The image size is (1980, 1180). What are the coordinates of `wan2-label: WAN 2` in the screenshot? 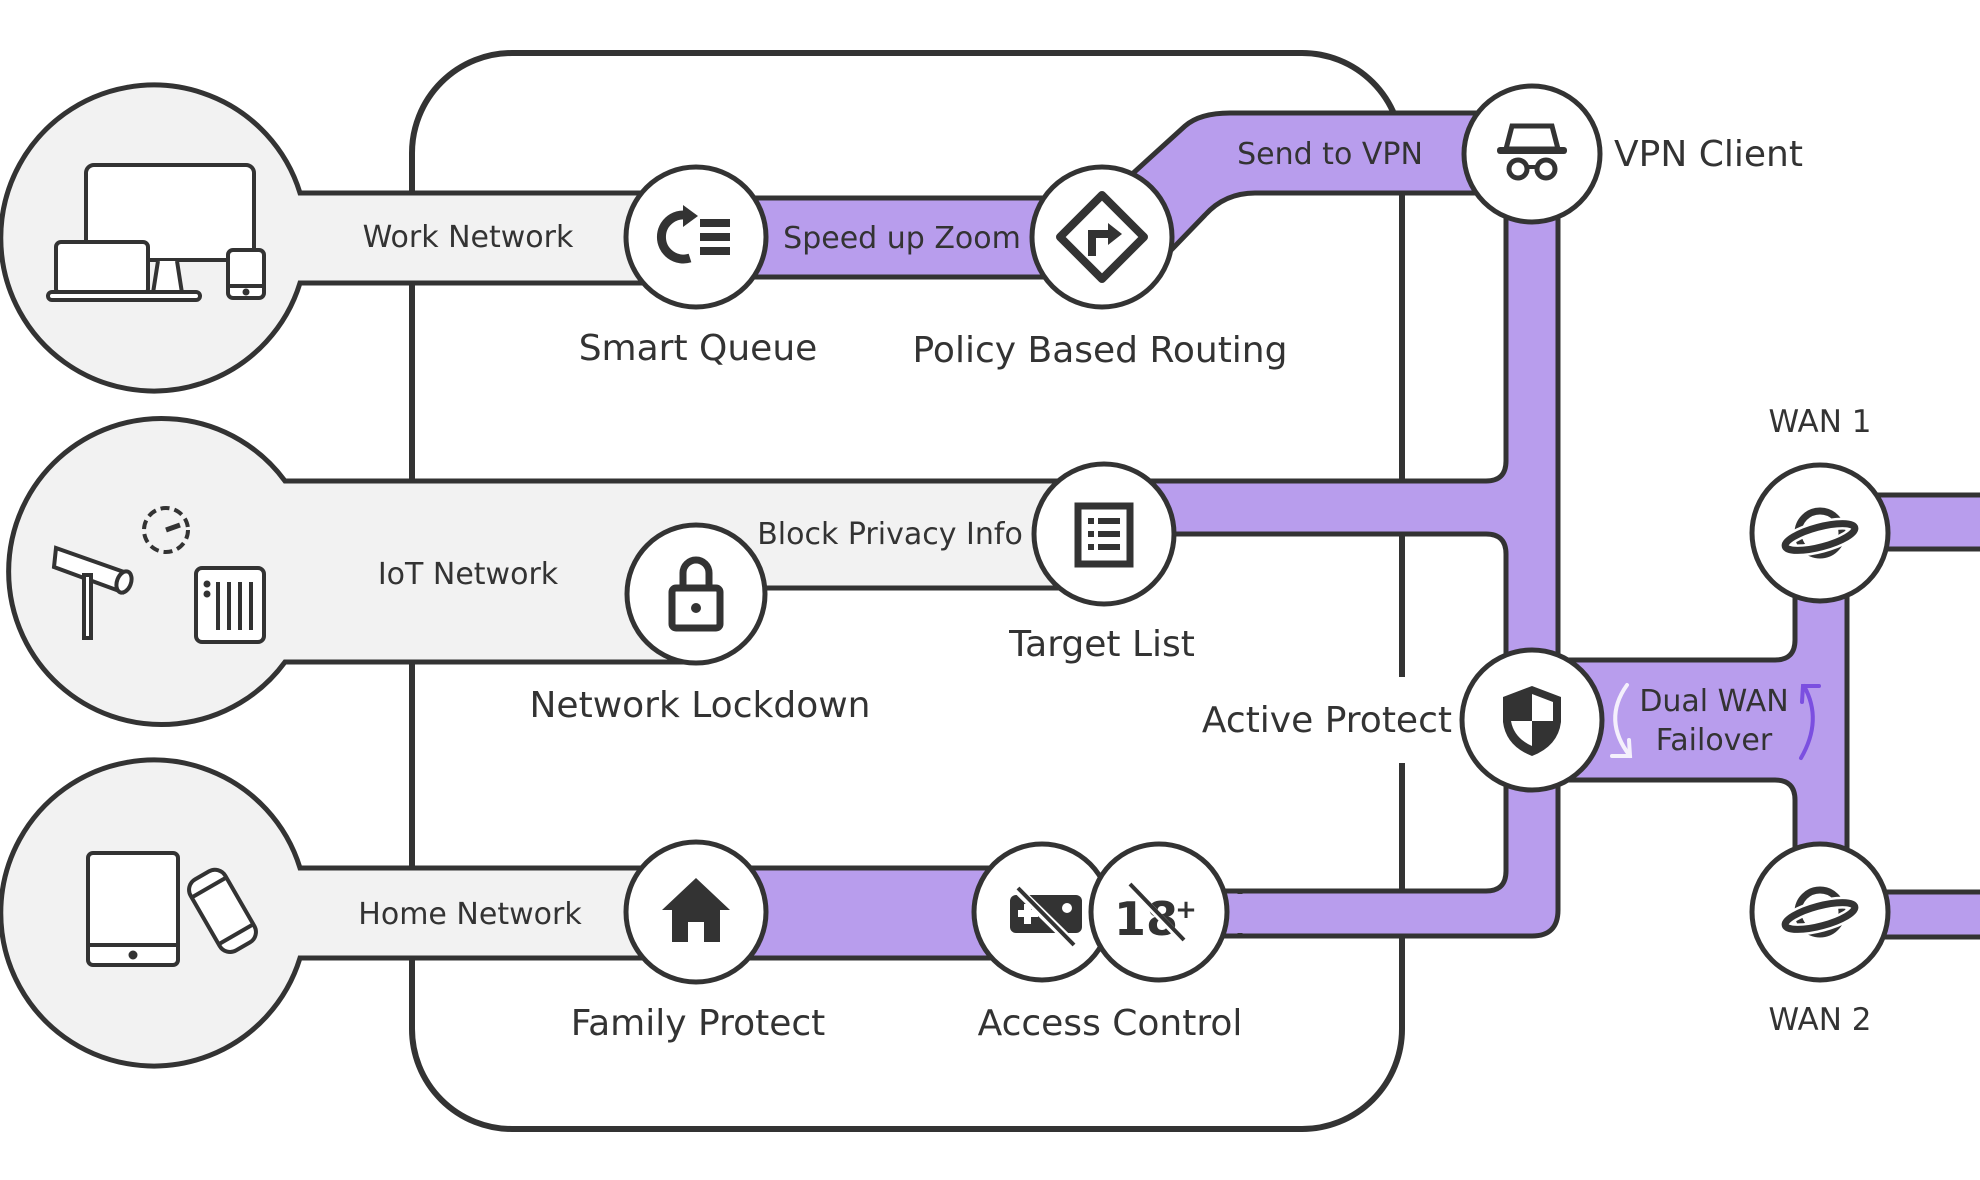 It's located at (1820, 1020).